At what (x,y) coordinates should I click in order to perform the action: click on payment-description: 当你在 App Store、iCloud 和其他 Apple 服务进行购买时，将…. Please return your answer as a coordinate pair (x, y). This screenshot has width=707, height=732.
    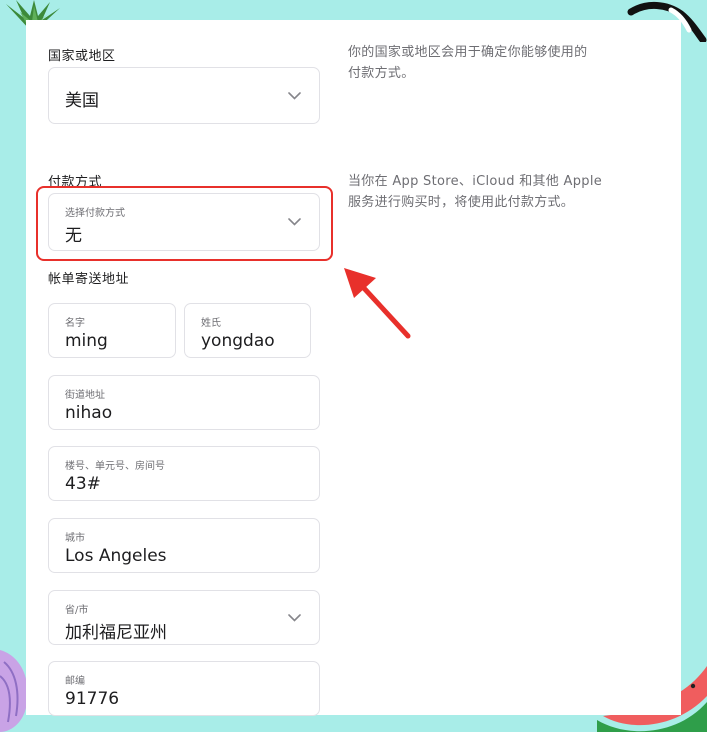
    Looking at the image, I should click on (475, 192).